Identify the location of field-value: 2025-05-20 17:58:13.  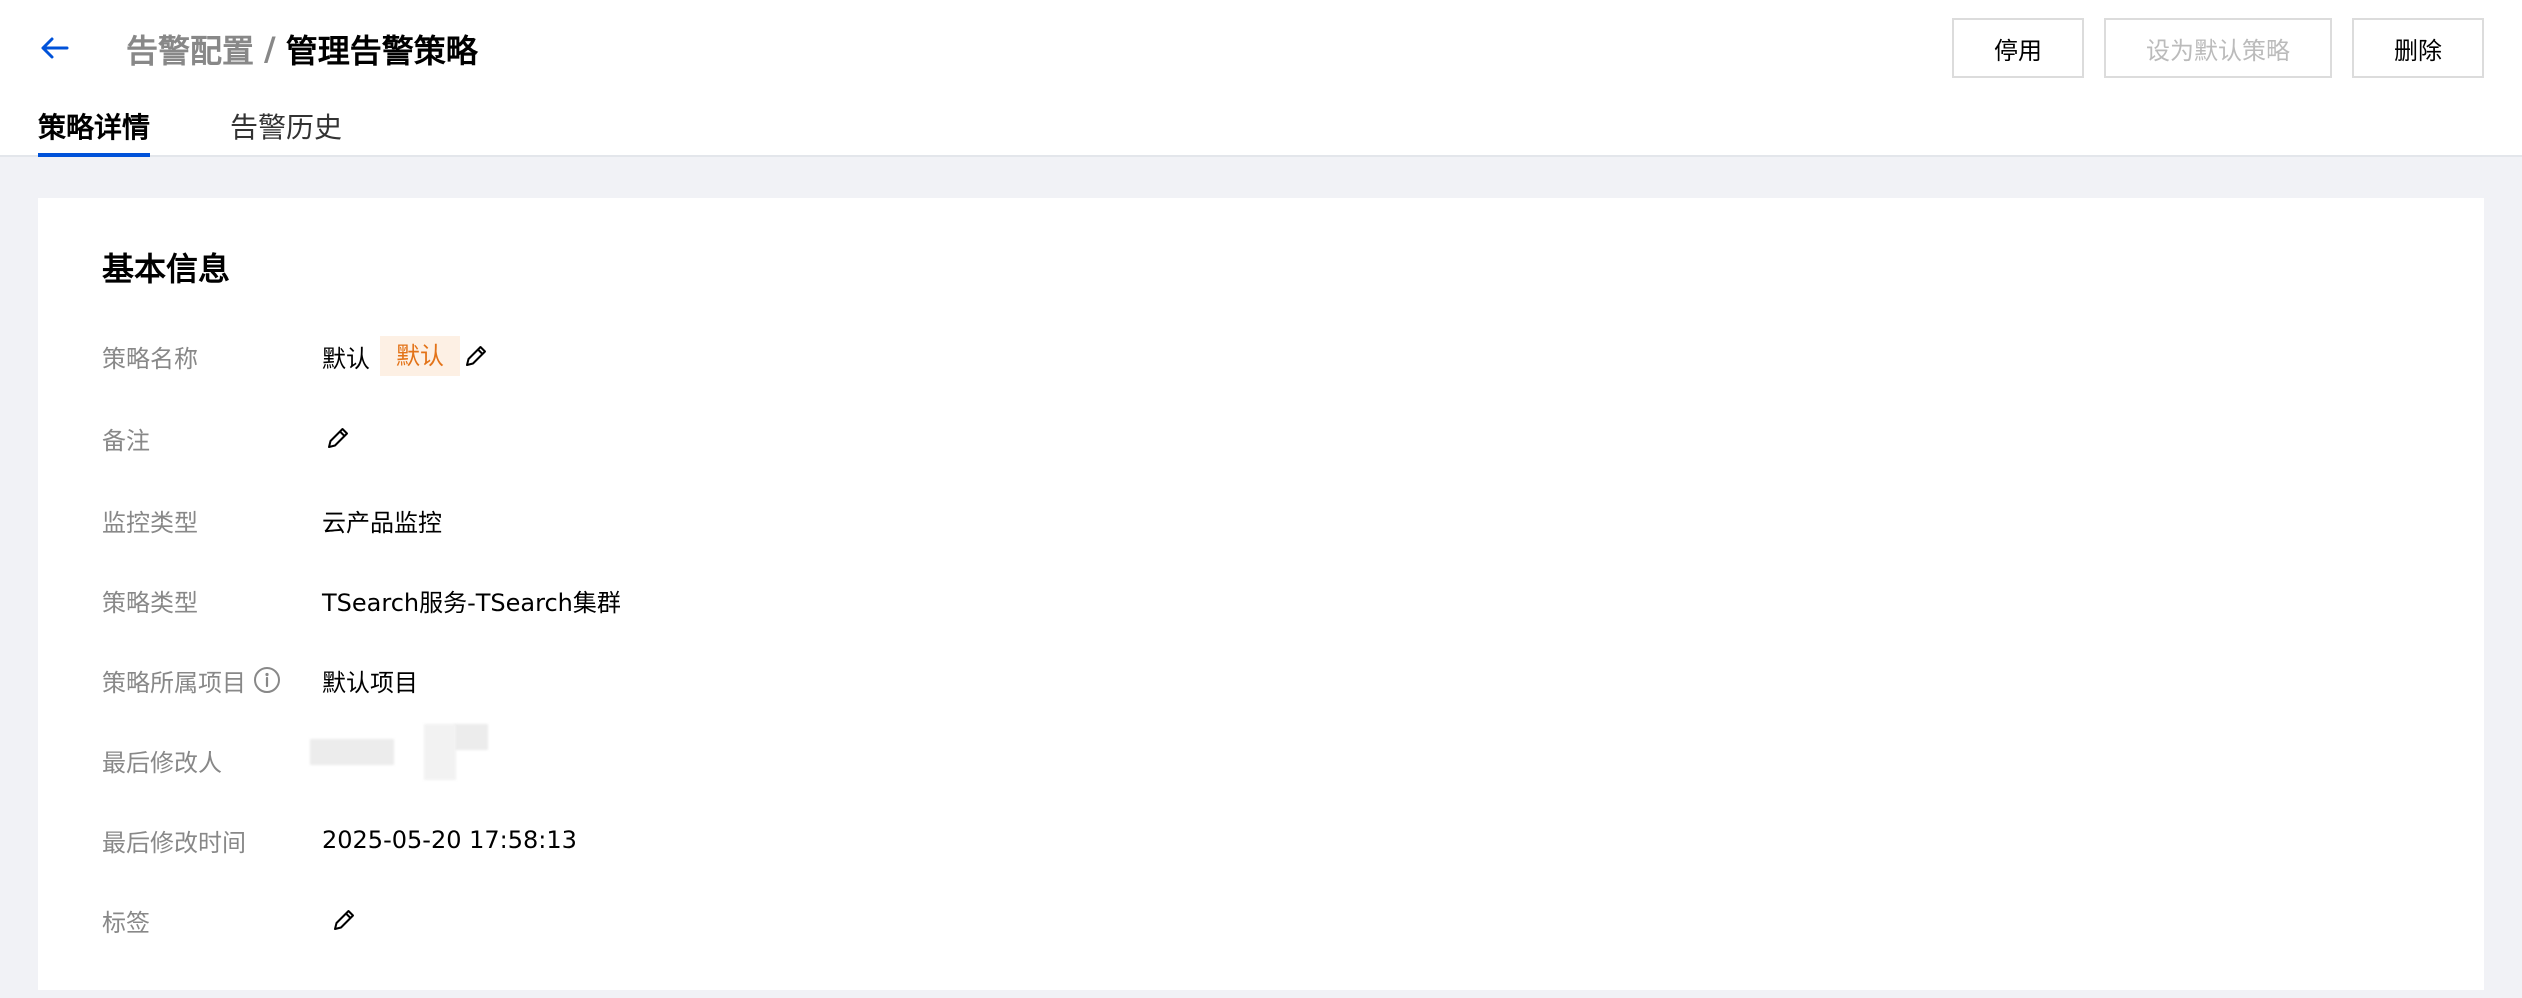
(449, 840).